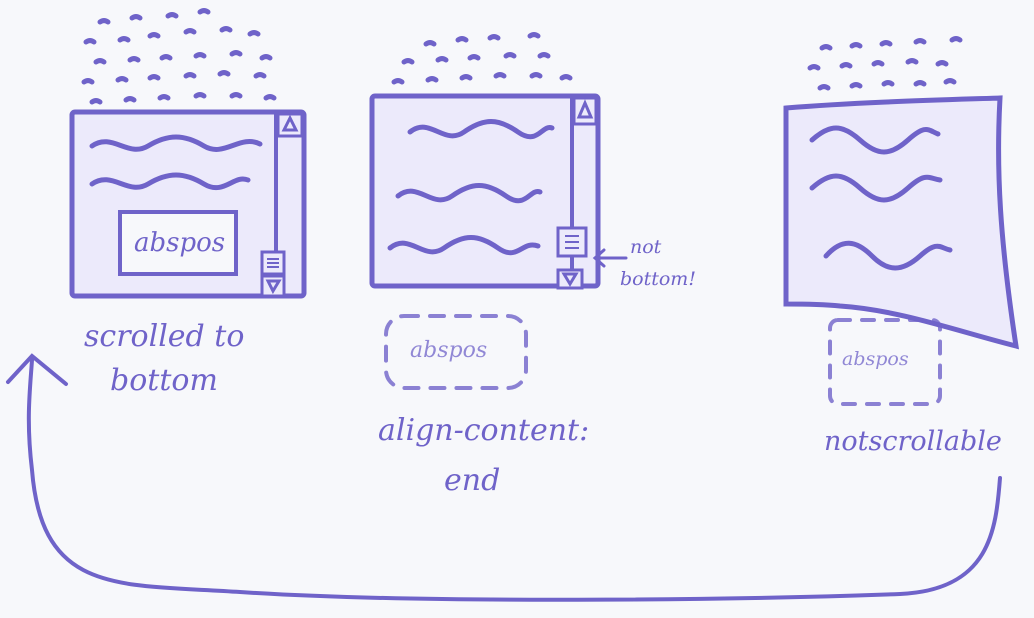 This screenshot has height=618, width=1034. Describe the element at coordinates (164, 336) in the screenshot. I see `caption-scrolled-to-line1: scrolled to` at that location.